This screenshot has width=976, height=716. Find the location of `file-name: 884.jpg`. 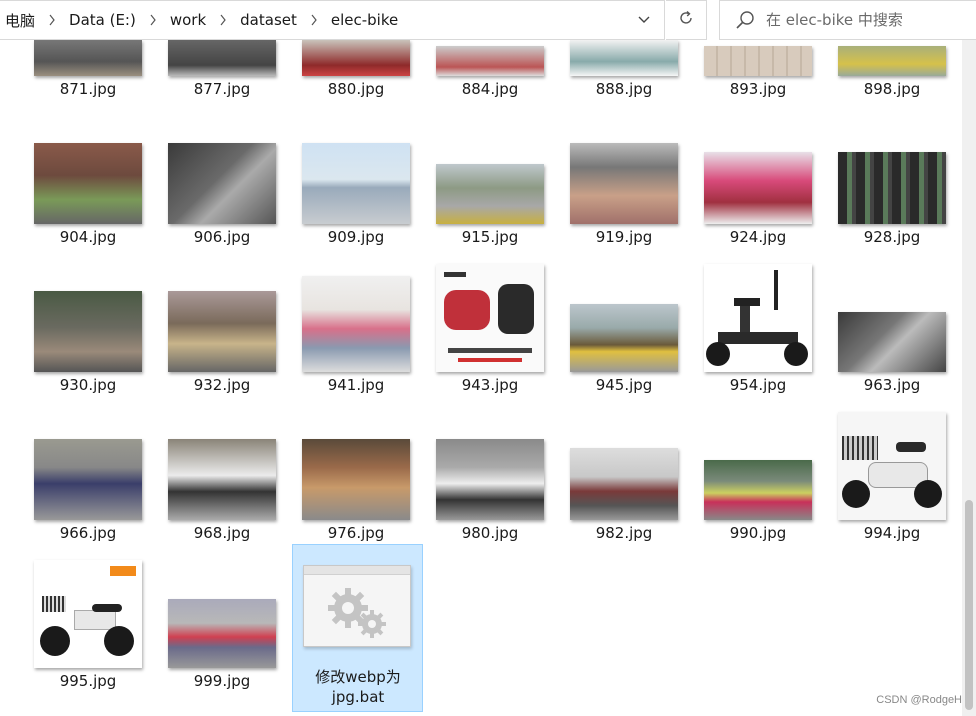

file-name: 884.jpg is located at coordinates (490, 89).